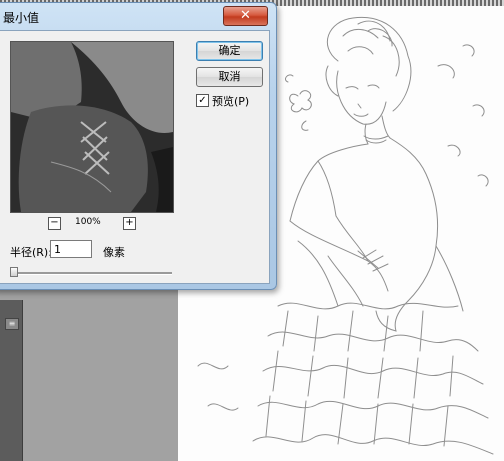  Describe the element at coordinates (245, 16) in the screenshot. I see `close-button: ✕` at that location.